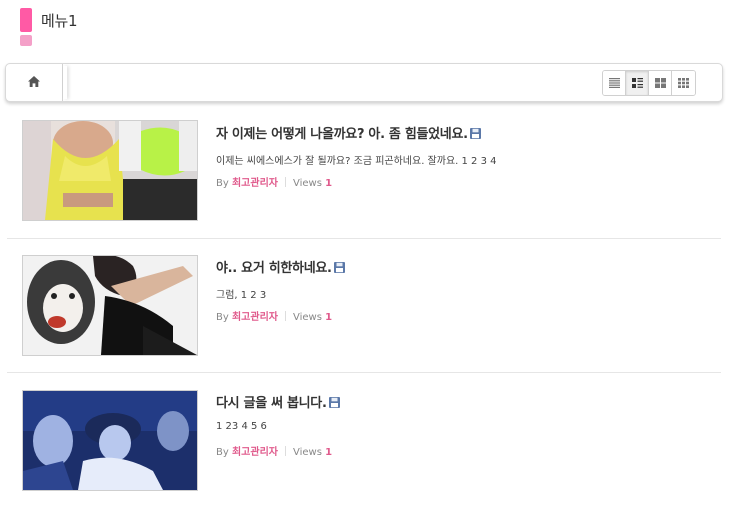  I want to click on webzine-view-icon, so click(637, 83).